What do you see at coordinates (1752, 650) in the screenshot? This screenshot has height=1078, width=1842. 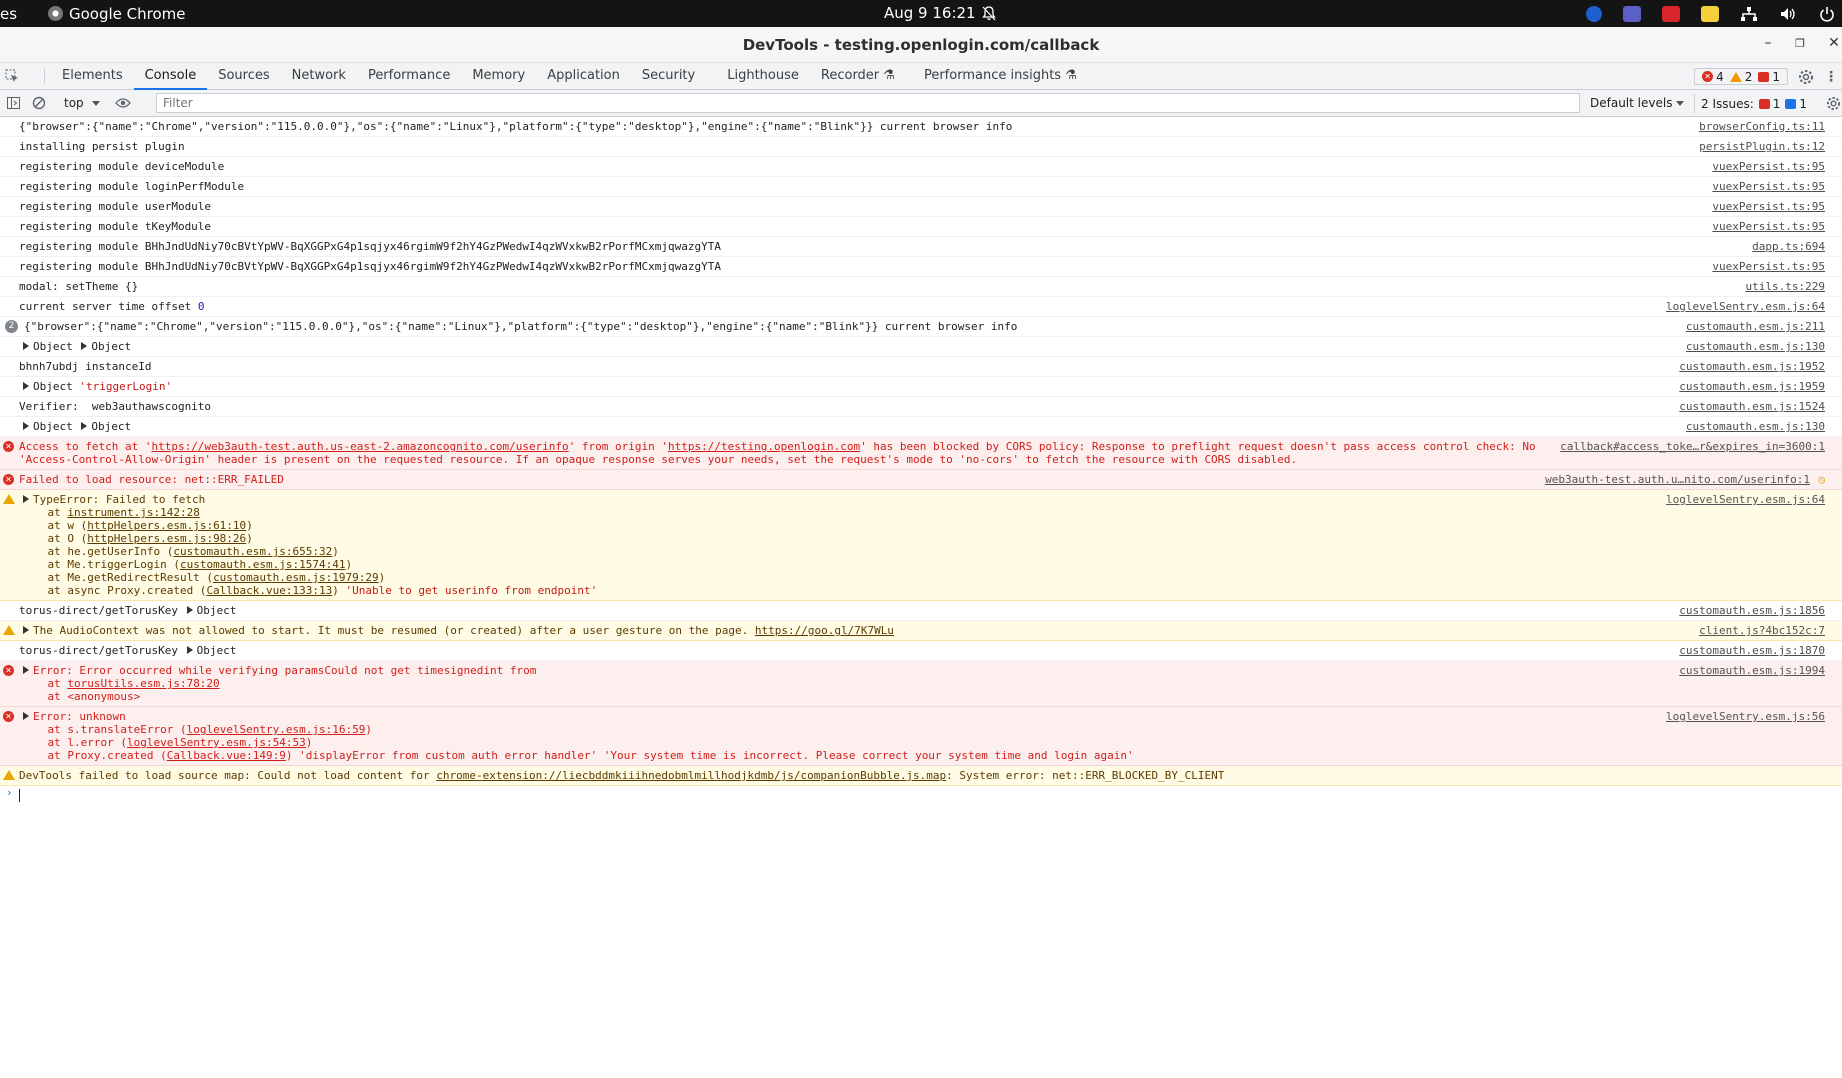 I see `source-link: customauth.esm.js:1870` at bounding box center [1752, 650].